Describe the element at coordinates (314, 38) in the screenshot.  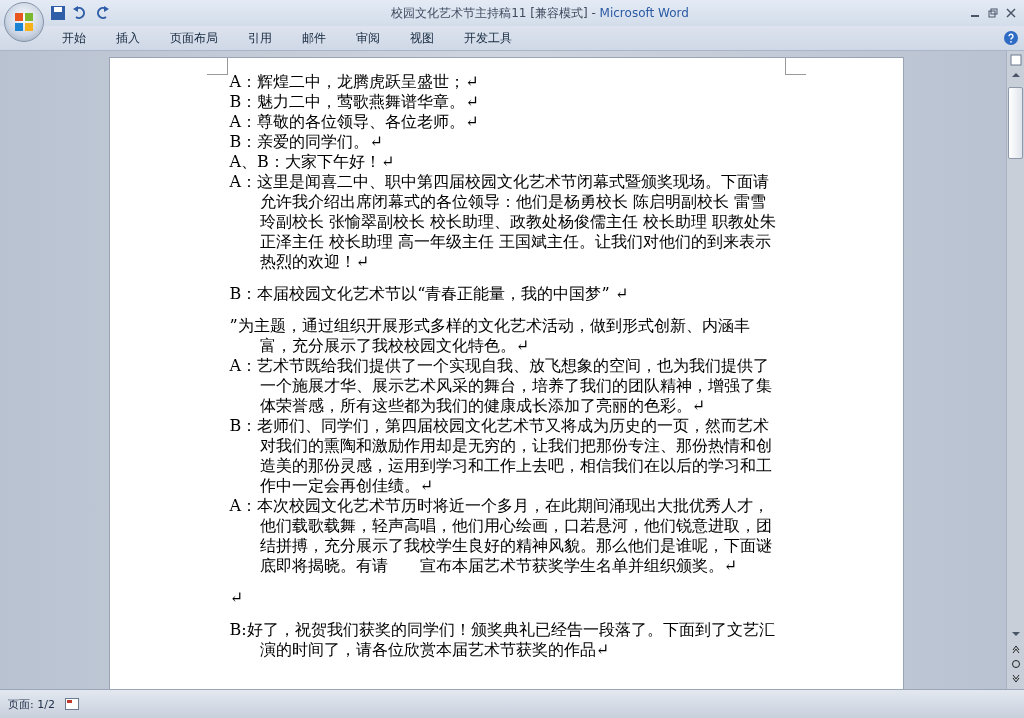
I see `ribbon-tab: 邮件` at that location.